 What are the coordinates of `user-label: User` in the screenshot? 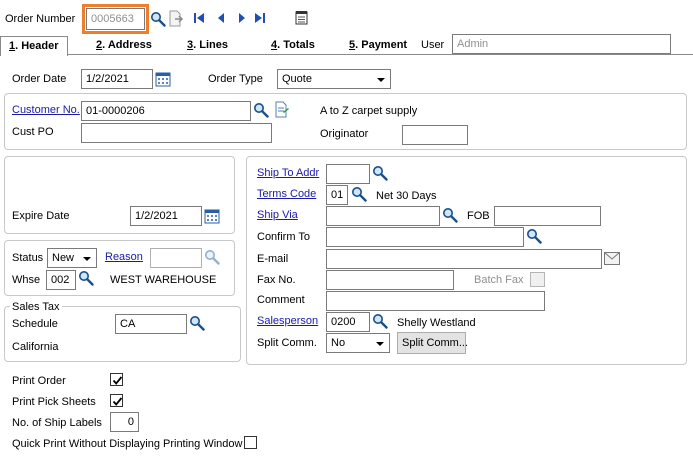 It's located at (433, 45).